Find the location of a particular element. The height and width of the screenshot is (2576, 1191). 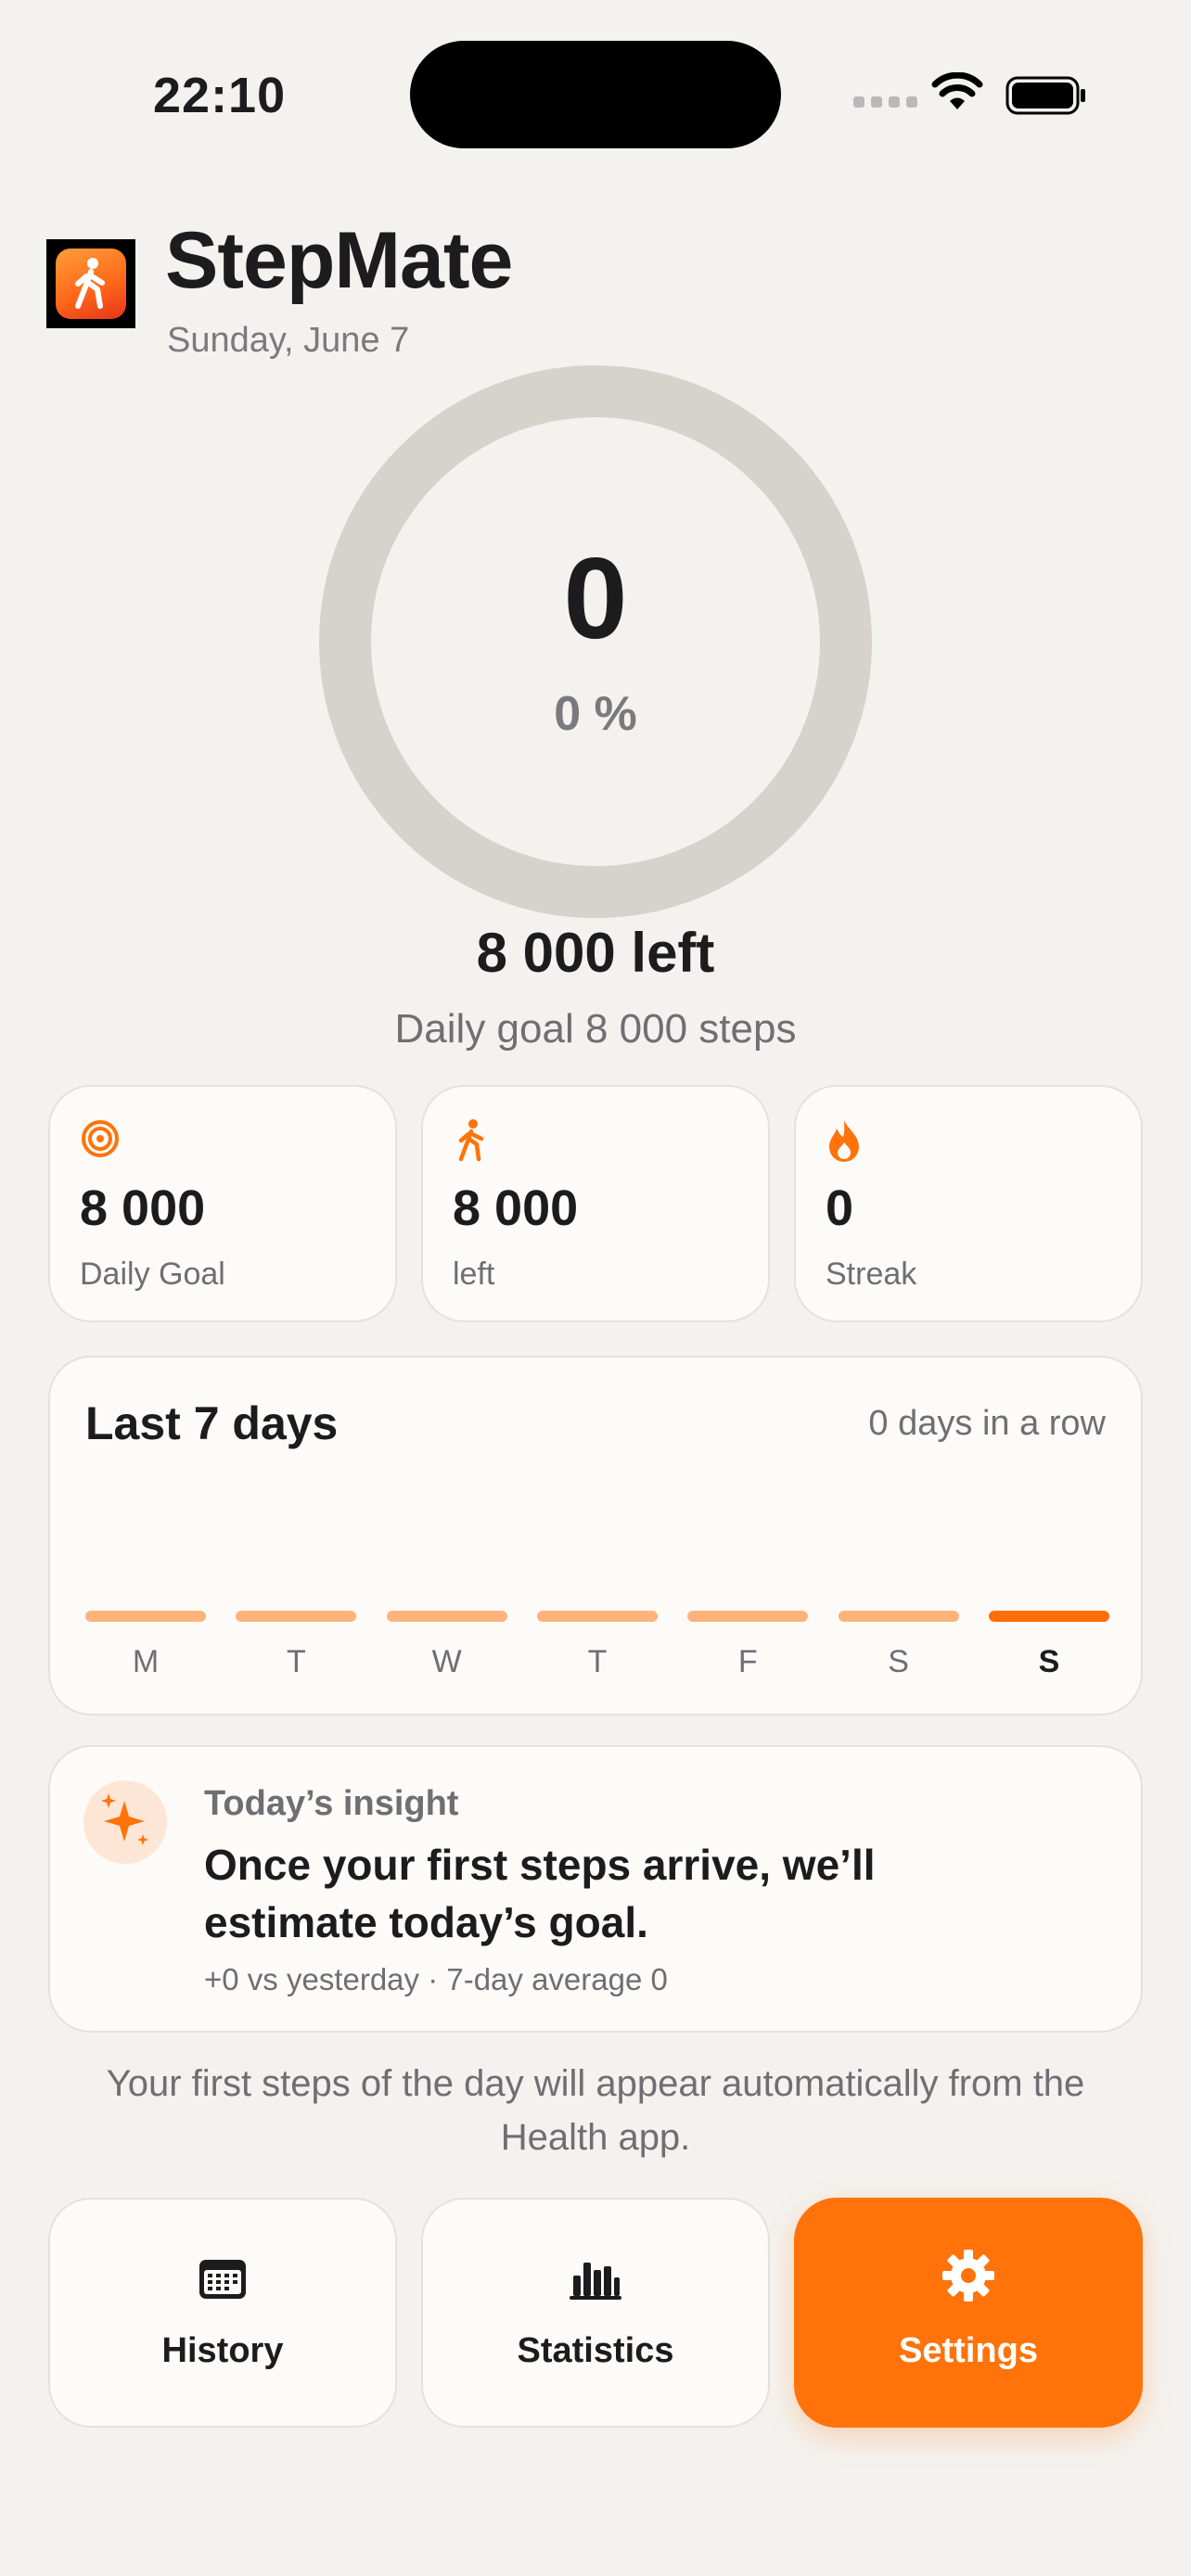

day-column: M is located at coordinates (145, 1645).